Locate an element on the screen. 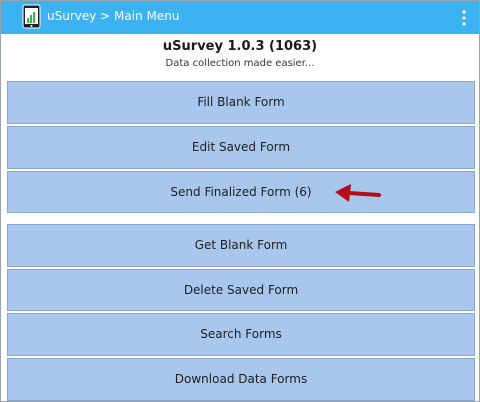 This screenshot has height=402, width=480. send-finalized-form-button: Send Finalized Form (6) is located at coordinates (241, 192).